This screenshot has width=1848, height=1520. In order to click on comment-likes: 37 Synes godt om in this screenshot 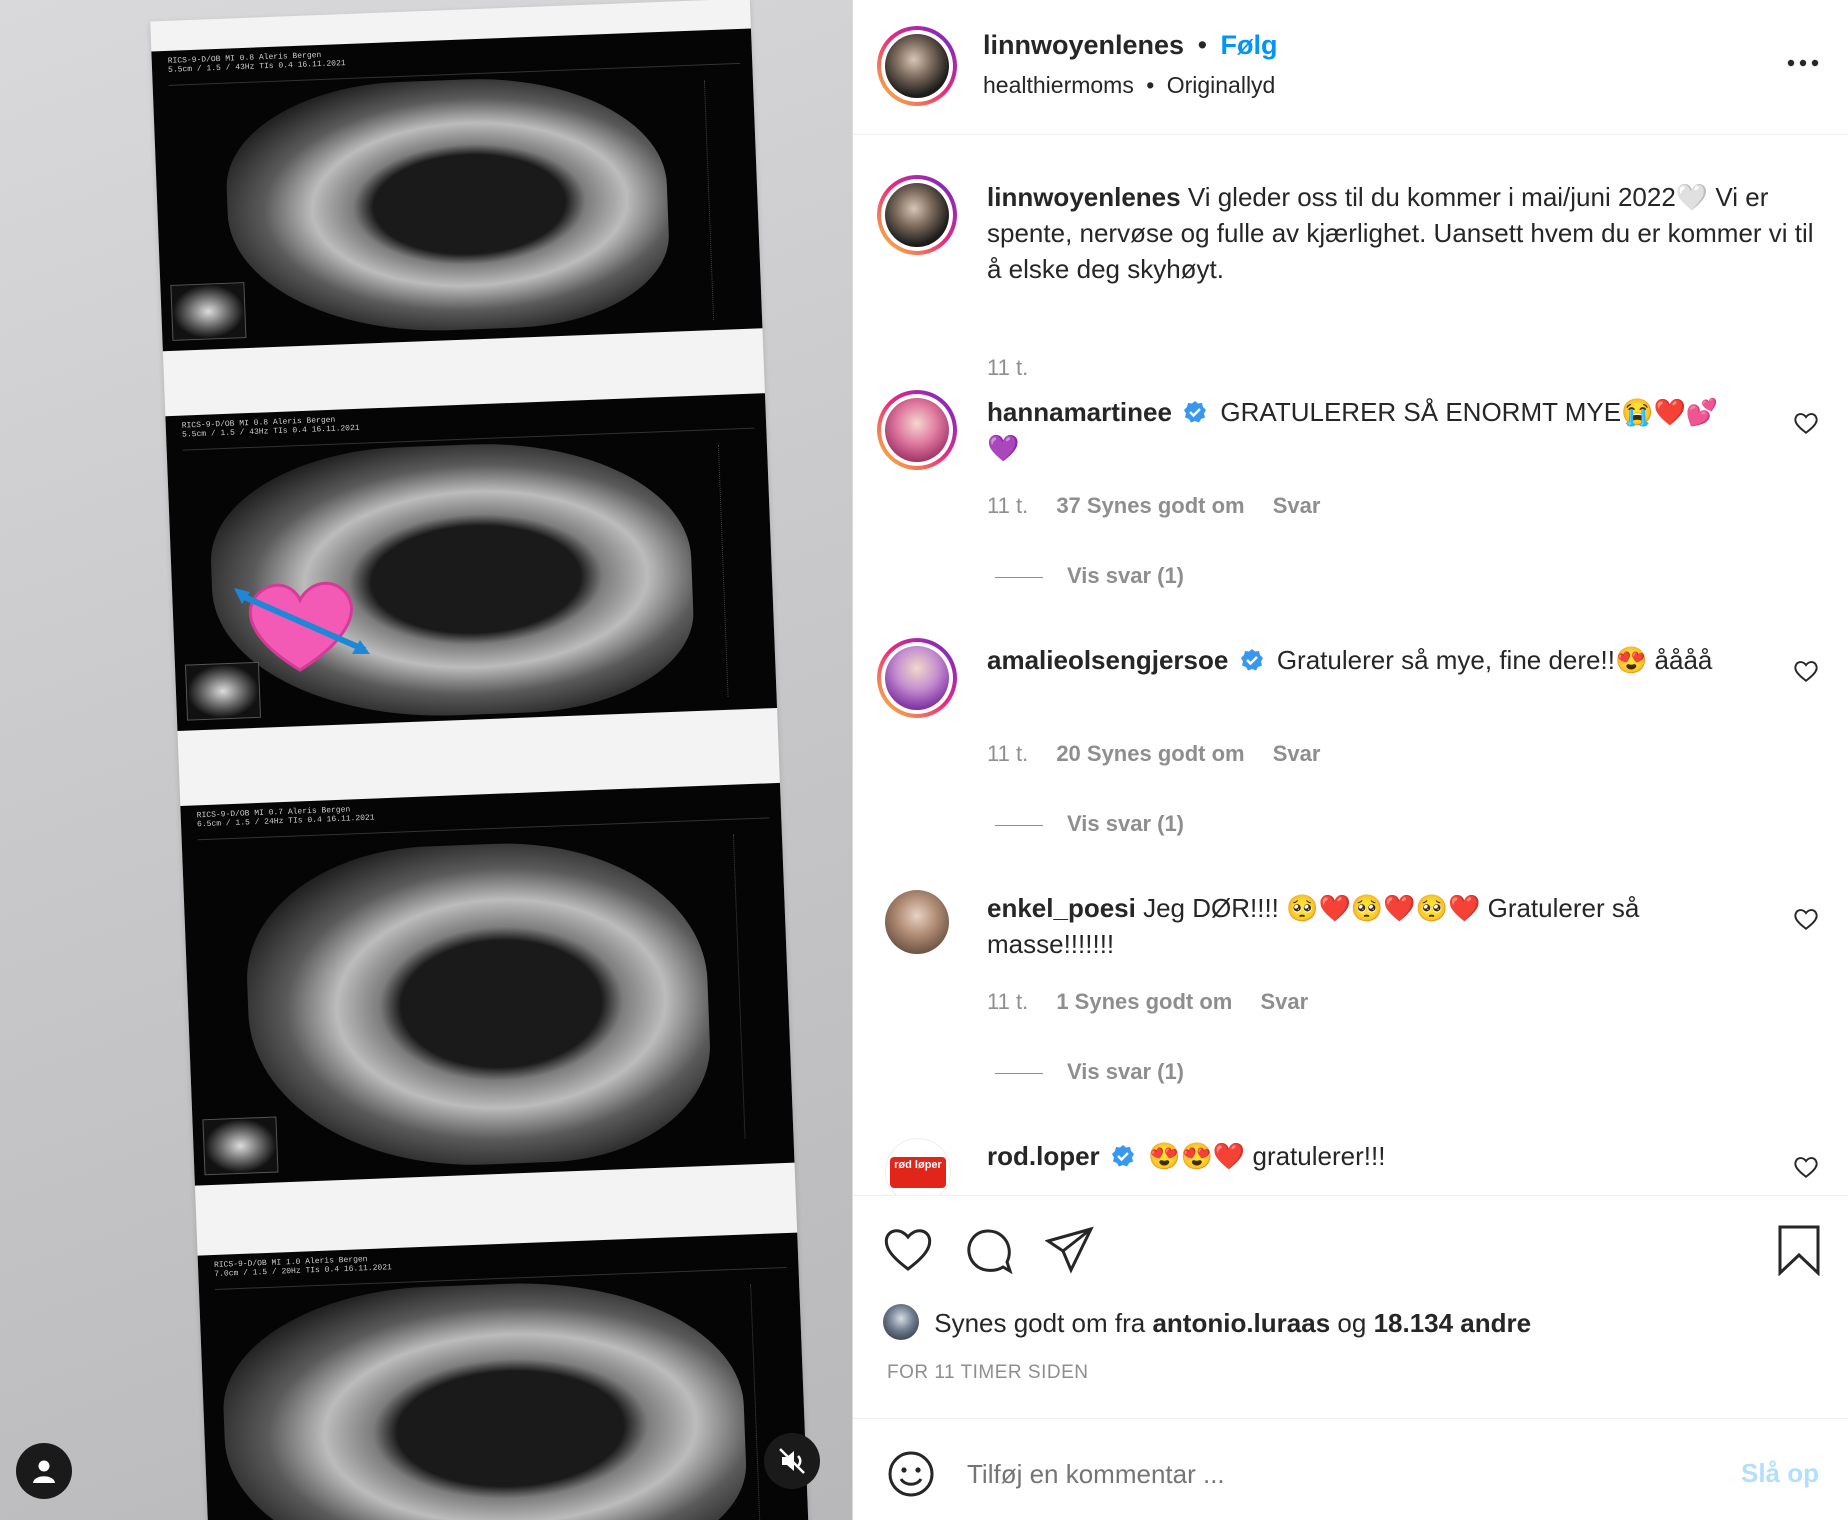, I will do `click(1150, 505)`.